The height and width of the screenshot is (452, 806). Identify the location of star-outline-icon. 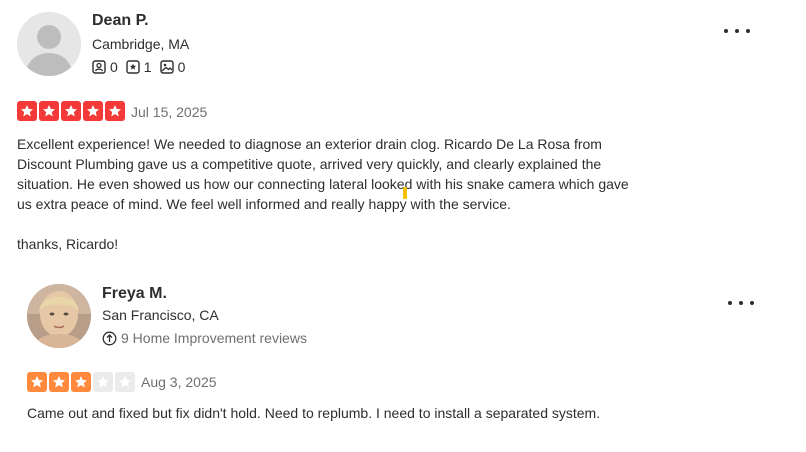
(133, 67).